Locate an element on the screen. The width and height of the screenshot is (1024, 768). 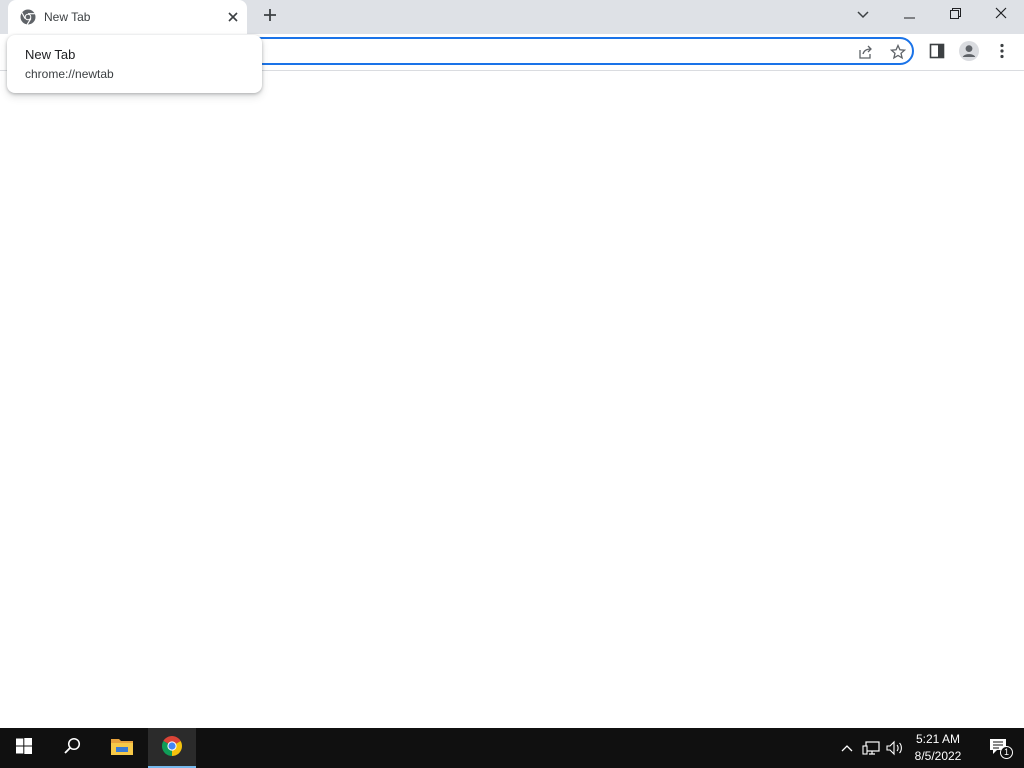
restore-icon is located at coordinates (955, 15).